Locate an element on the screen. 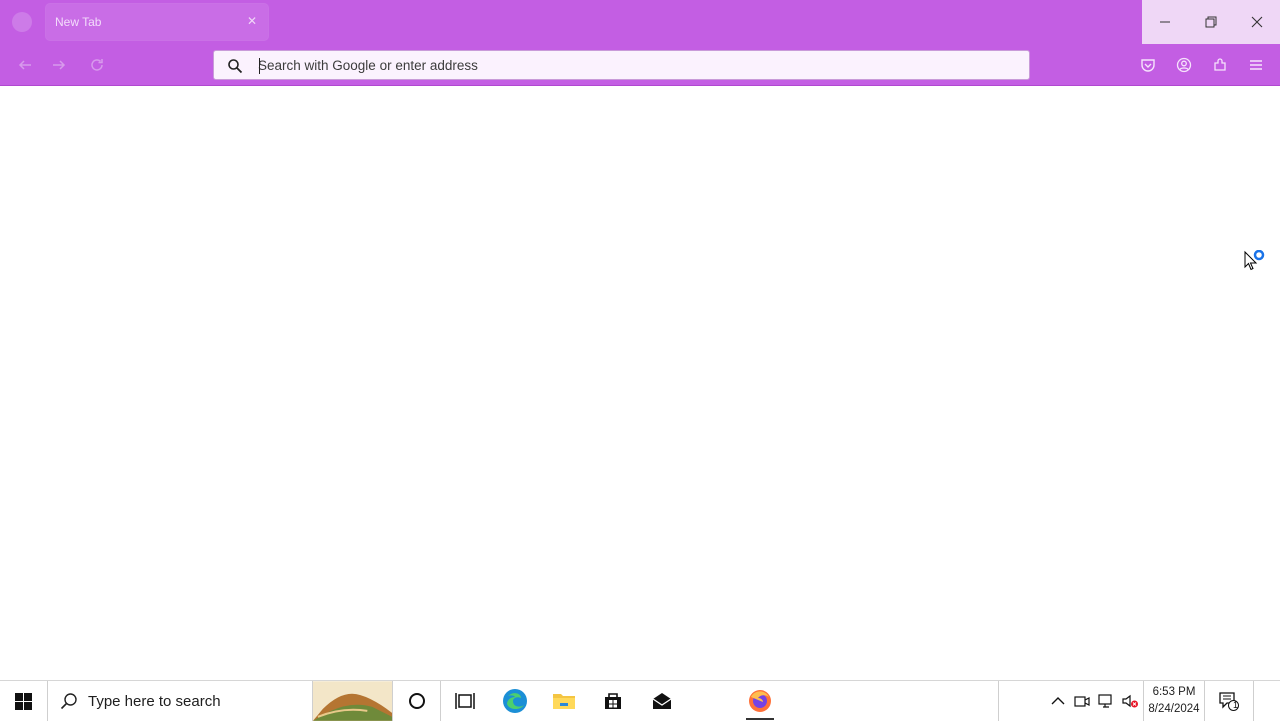 This screenshot has height=721, width=1280. start-button is located at coordinates (24, 701).